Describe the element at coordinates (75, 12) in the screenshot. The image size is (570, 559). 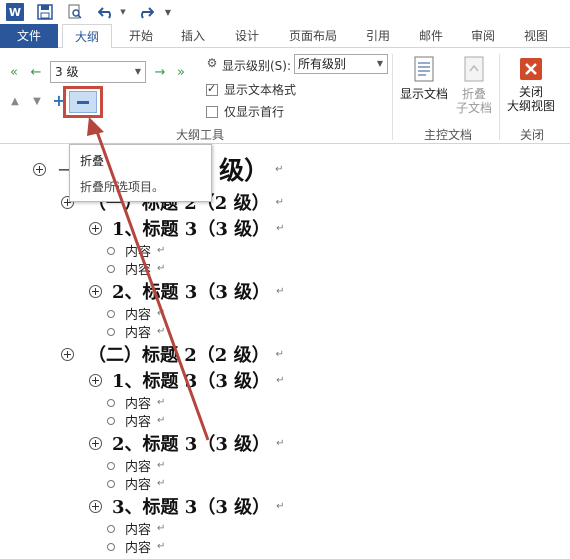
I see `print-preview-icon` at that location.